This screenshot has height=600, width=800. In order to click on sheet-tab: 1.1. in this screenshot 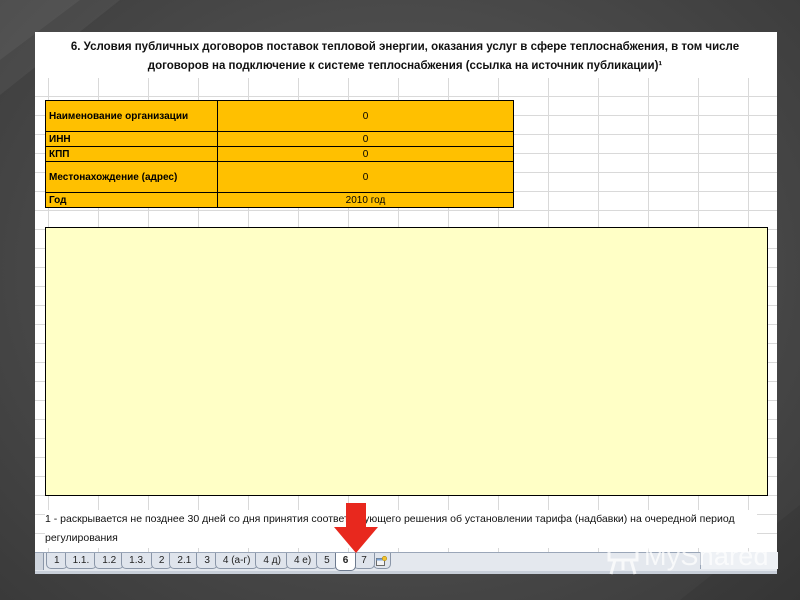, I will do `click(81, 561)`.